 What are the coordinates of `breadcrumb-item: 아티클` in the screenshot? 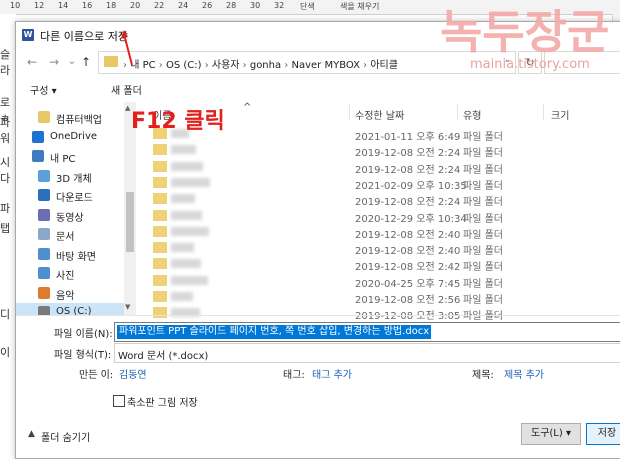 It's located at (384, 65).